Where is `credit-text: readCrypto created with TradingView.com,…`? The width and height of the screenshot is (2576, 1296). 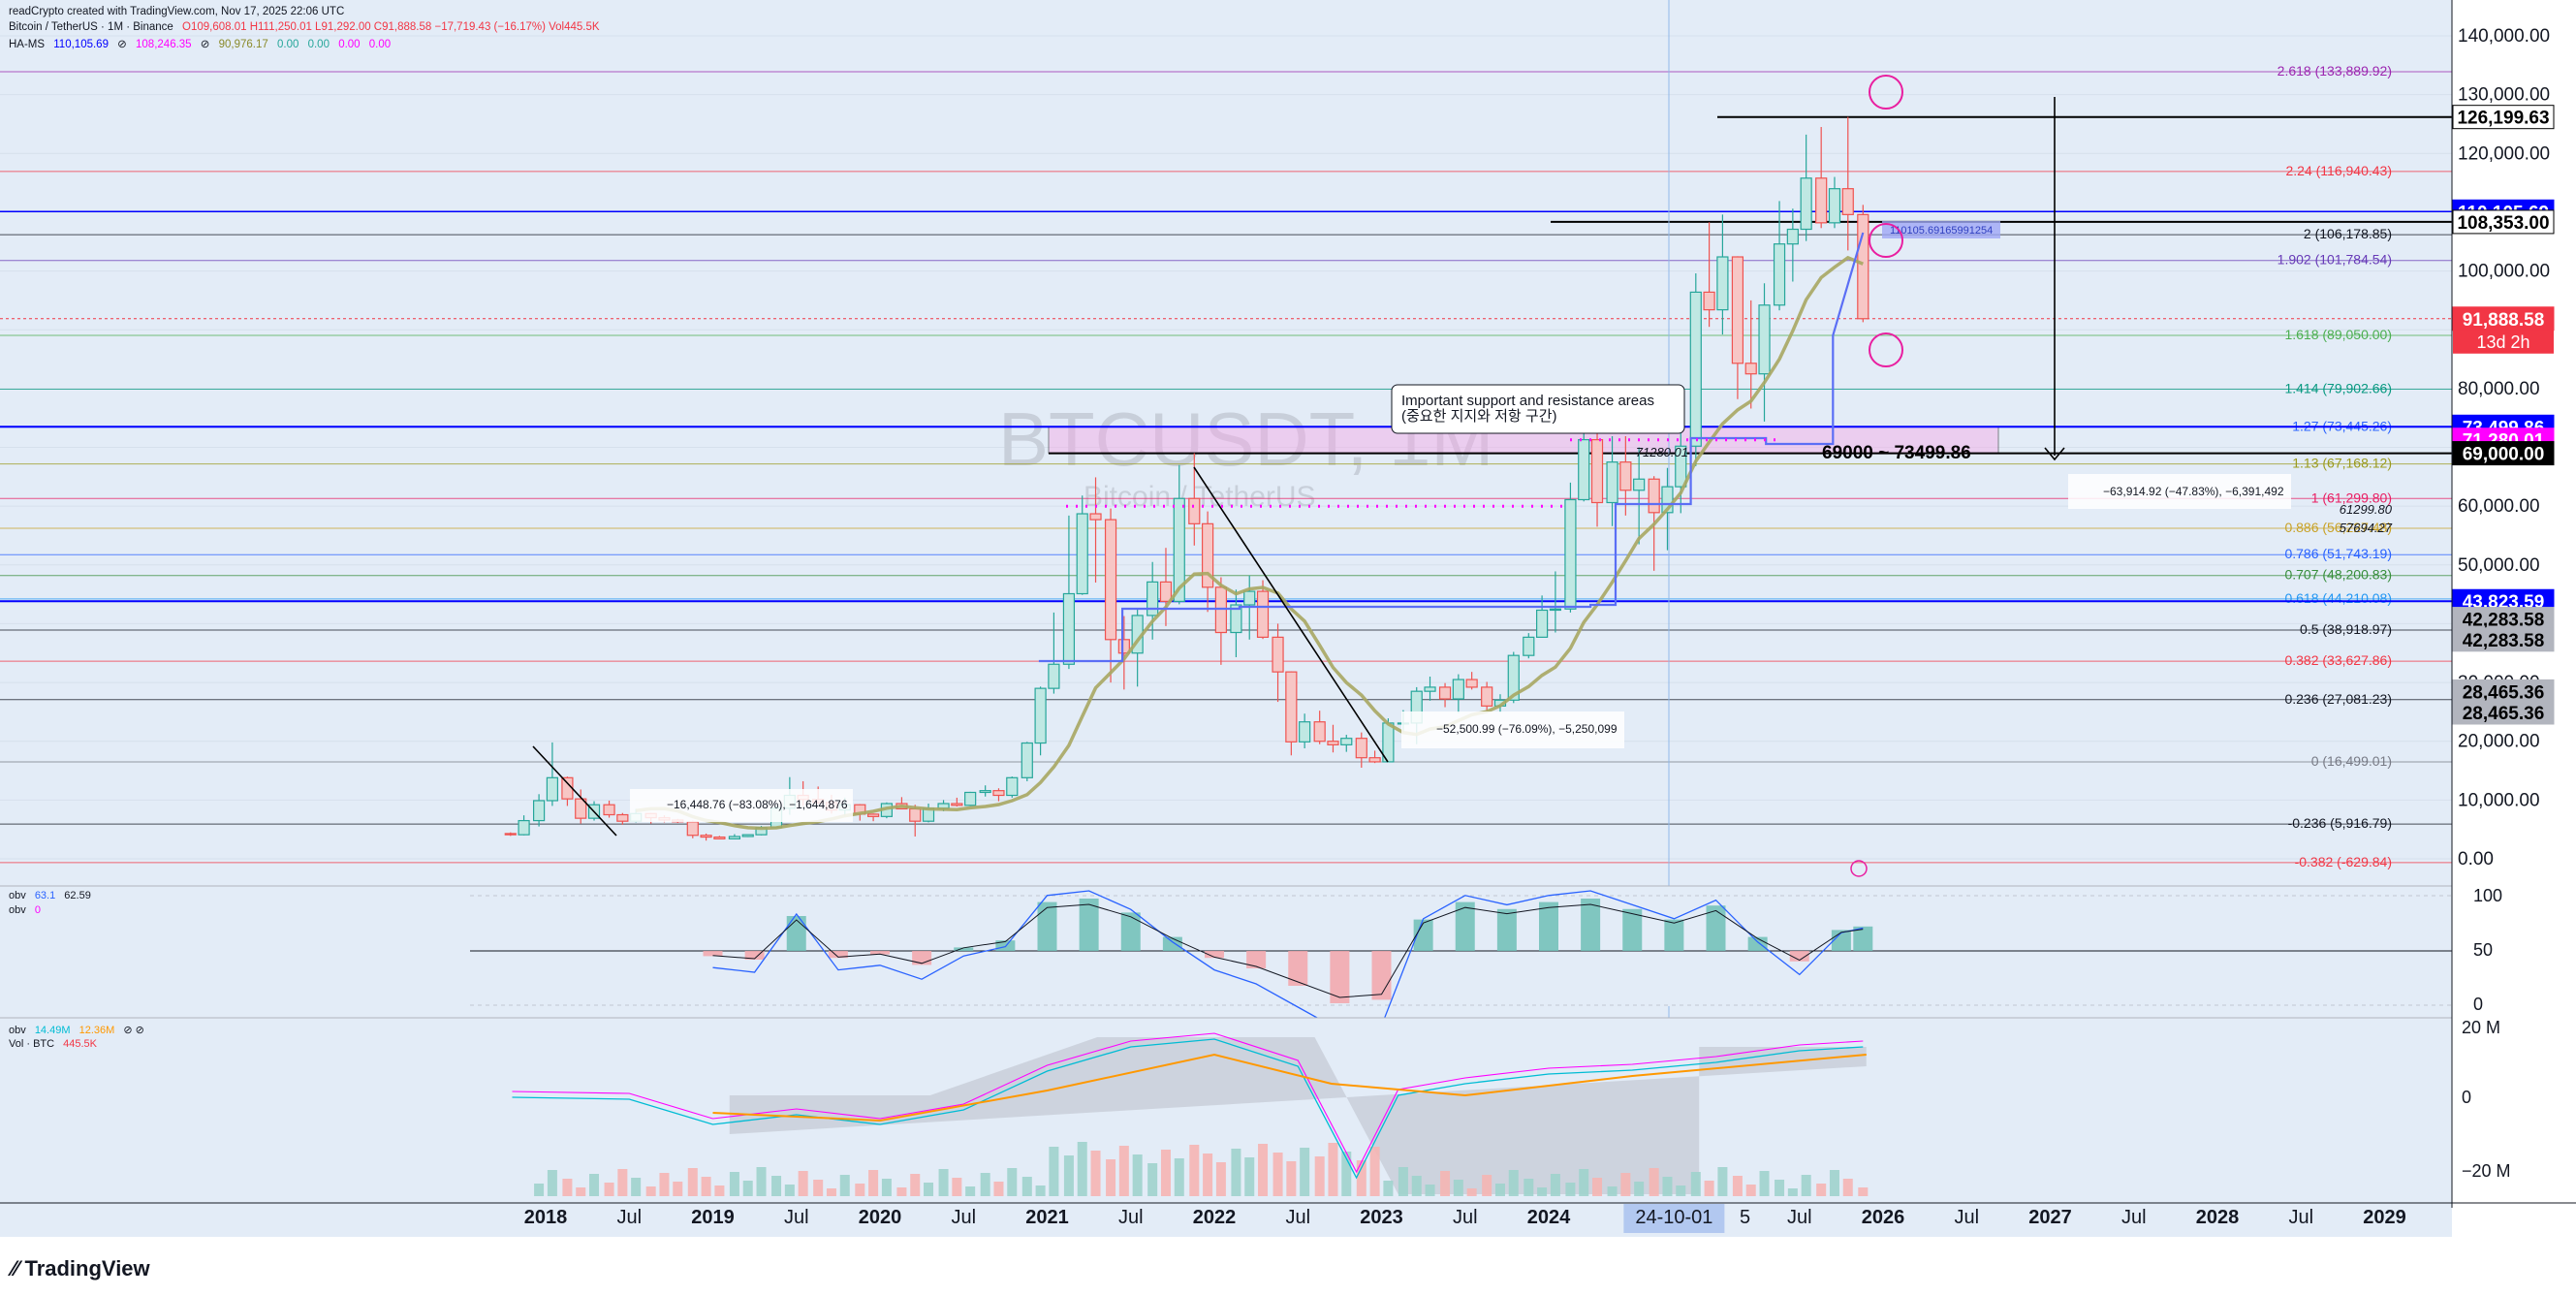 credit-text: readCrypto created with TradingView.com,… is located at coordinates (177, 12).